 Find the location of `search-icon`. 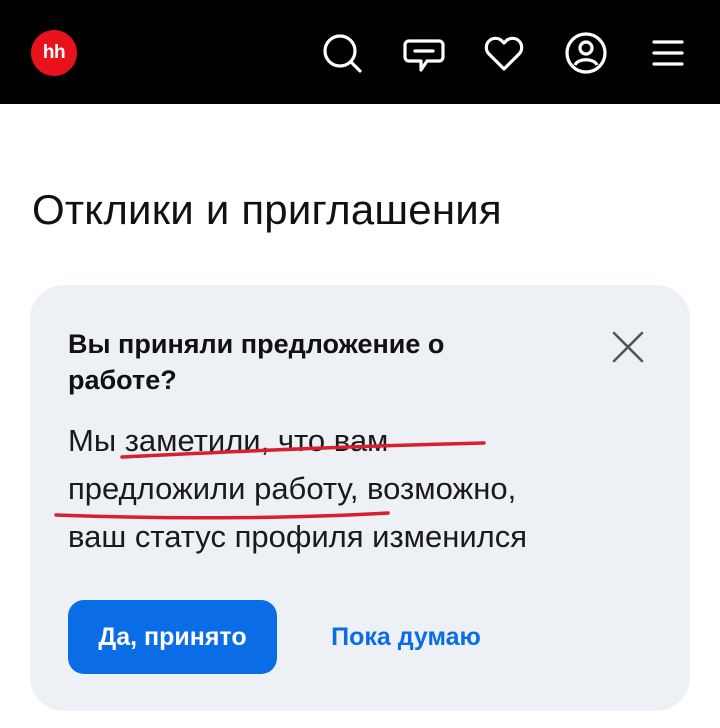

search-icon is located at coordinates (342, 53).